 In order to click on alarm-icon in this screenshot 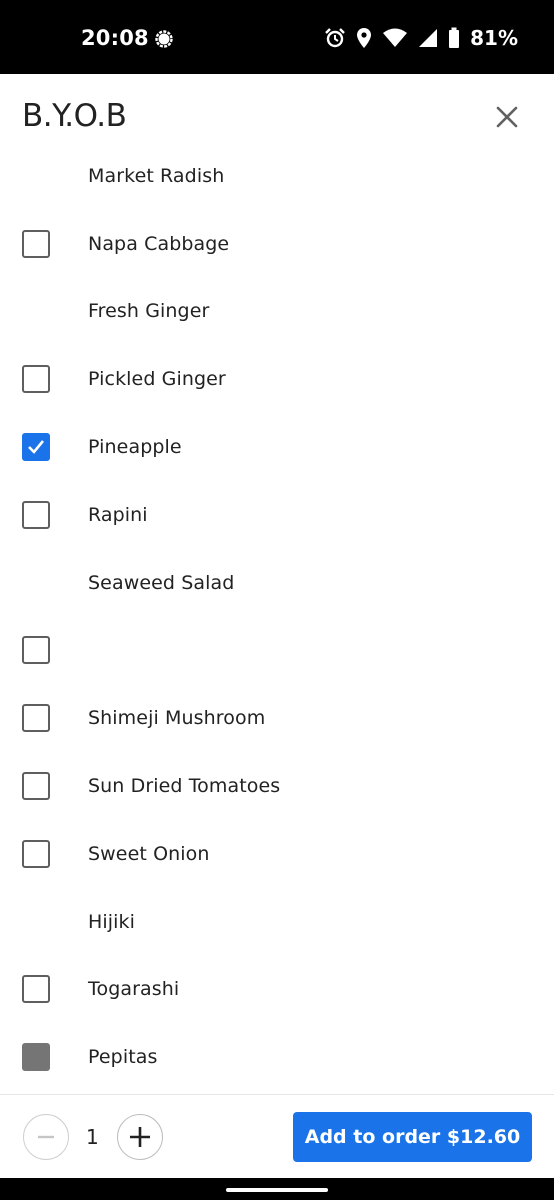, I will do `click(335, 38)`.